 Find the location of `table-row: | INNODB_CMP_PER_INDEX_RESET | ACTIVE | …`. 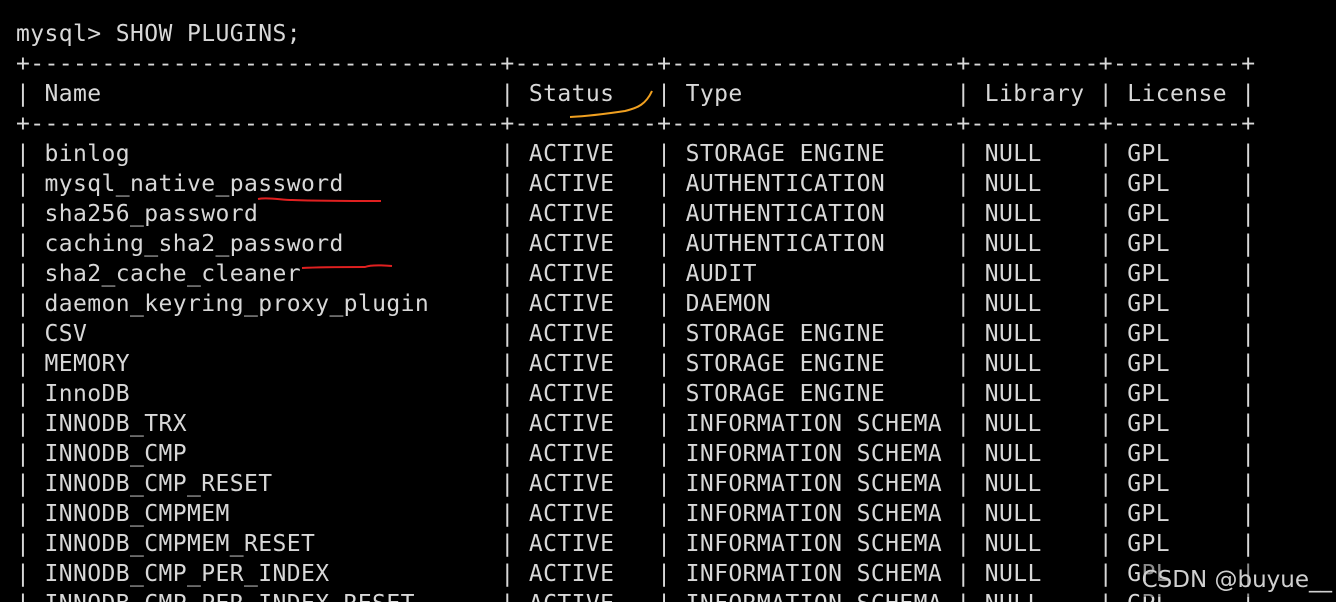

table-row: | INNODB_CMP_PER_INDEX_RESET | ACTIVE | … is located at coordinates (636, 595).